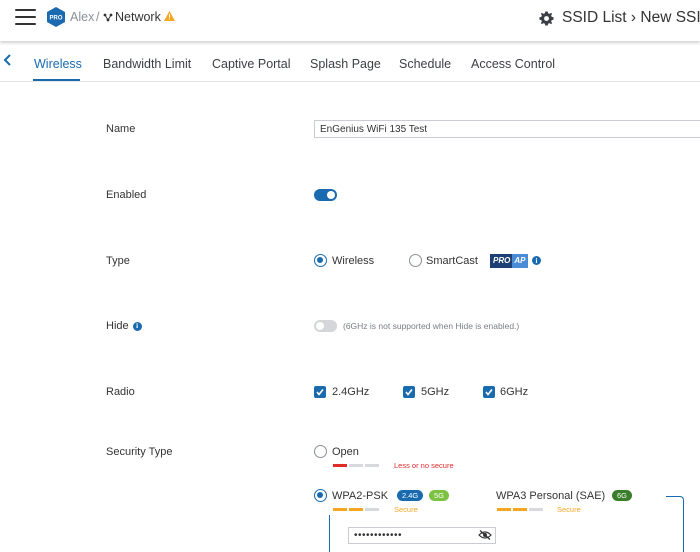 The height and width of the screenshot is (552, 700). Describe the element at coordinates (546, 18) in the screenshot. I see `gear-icon` at that location.